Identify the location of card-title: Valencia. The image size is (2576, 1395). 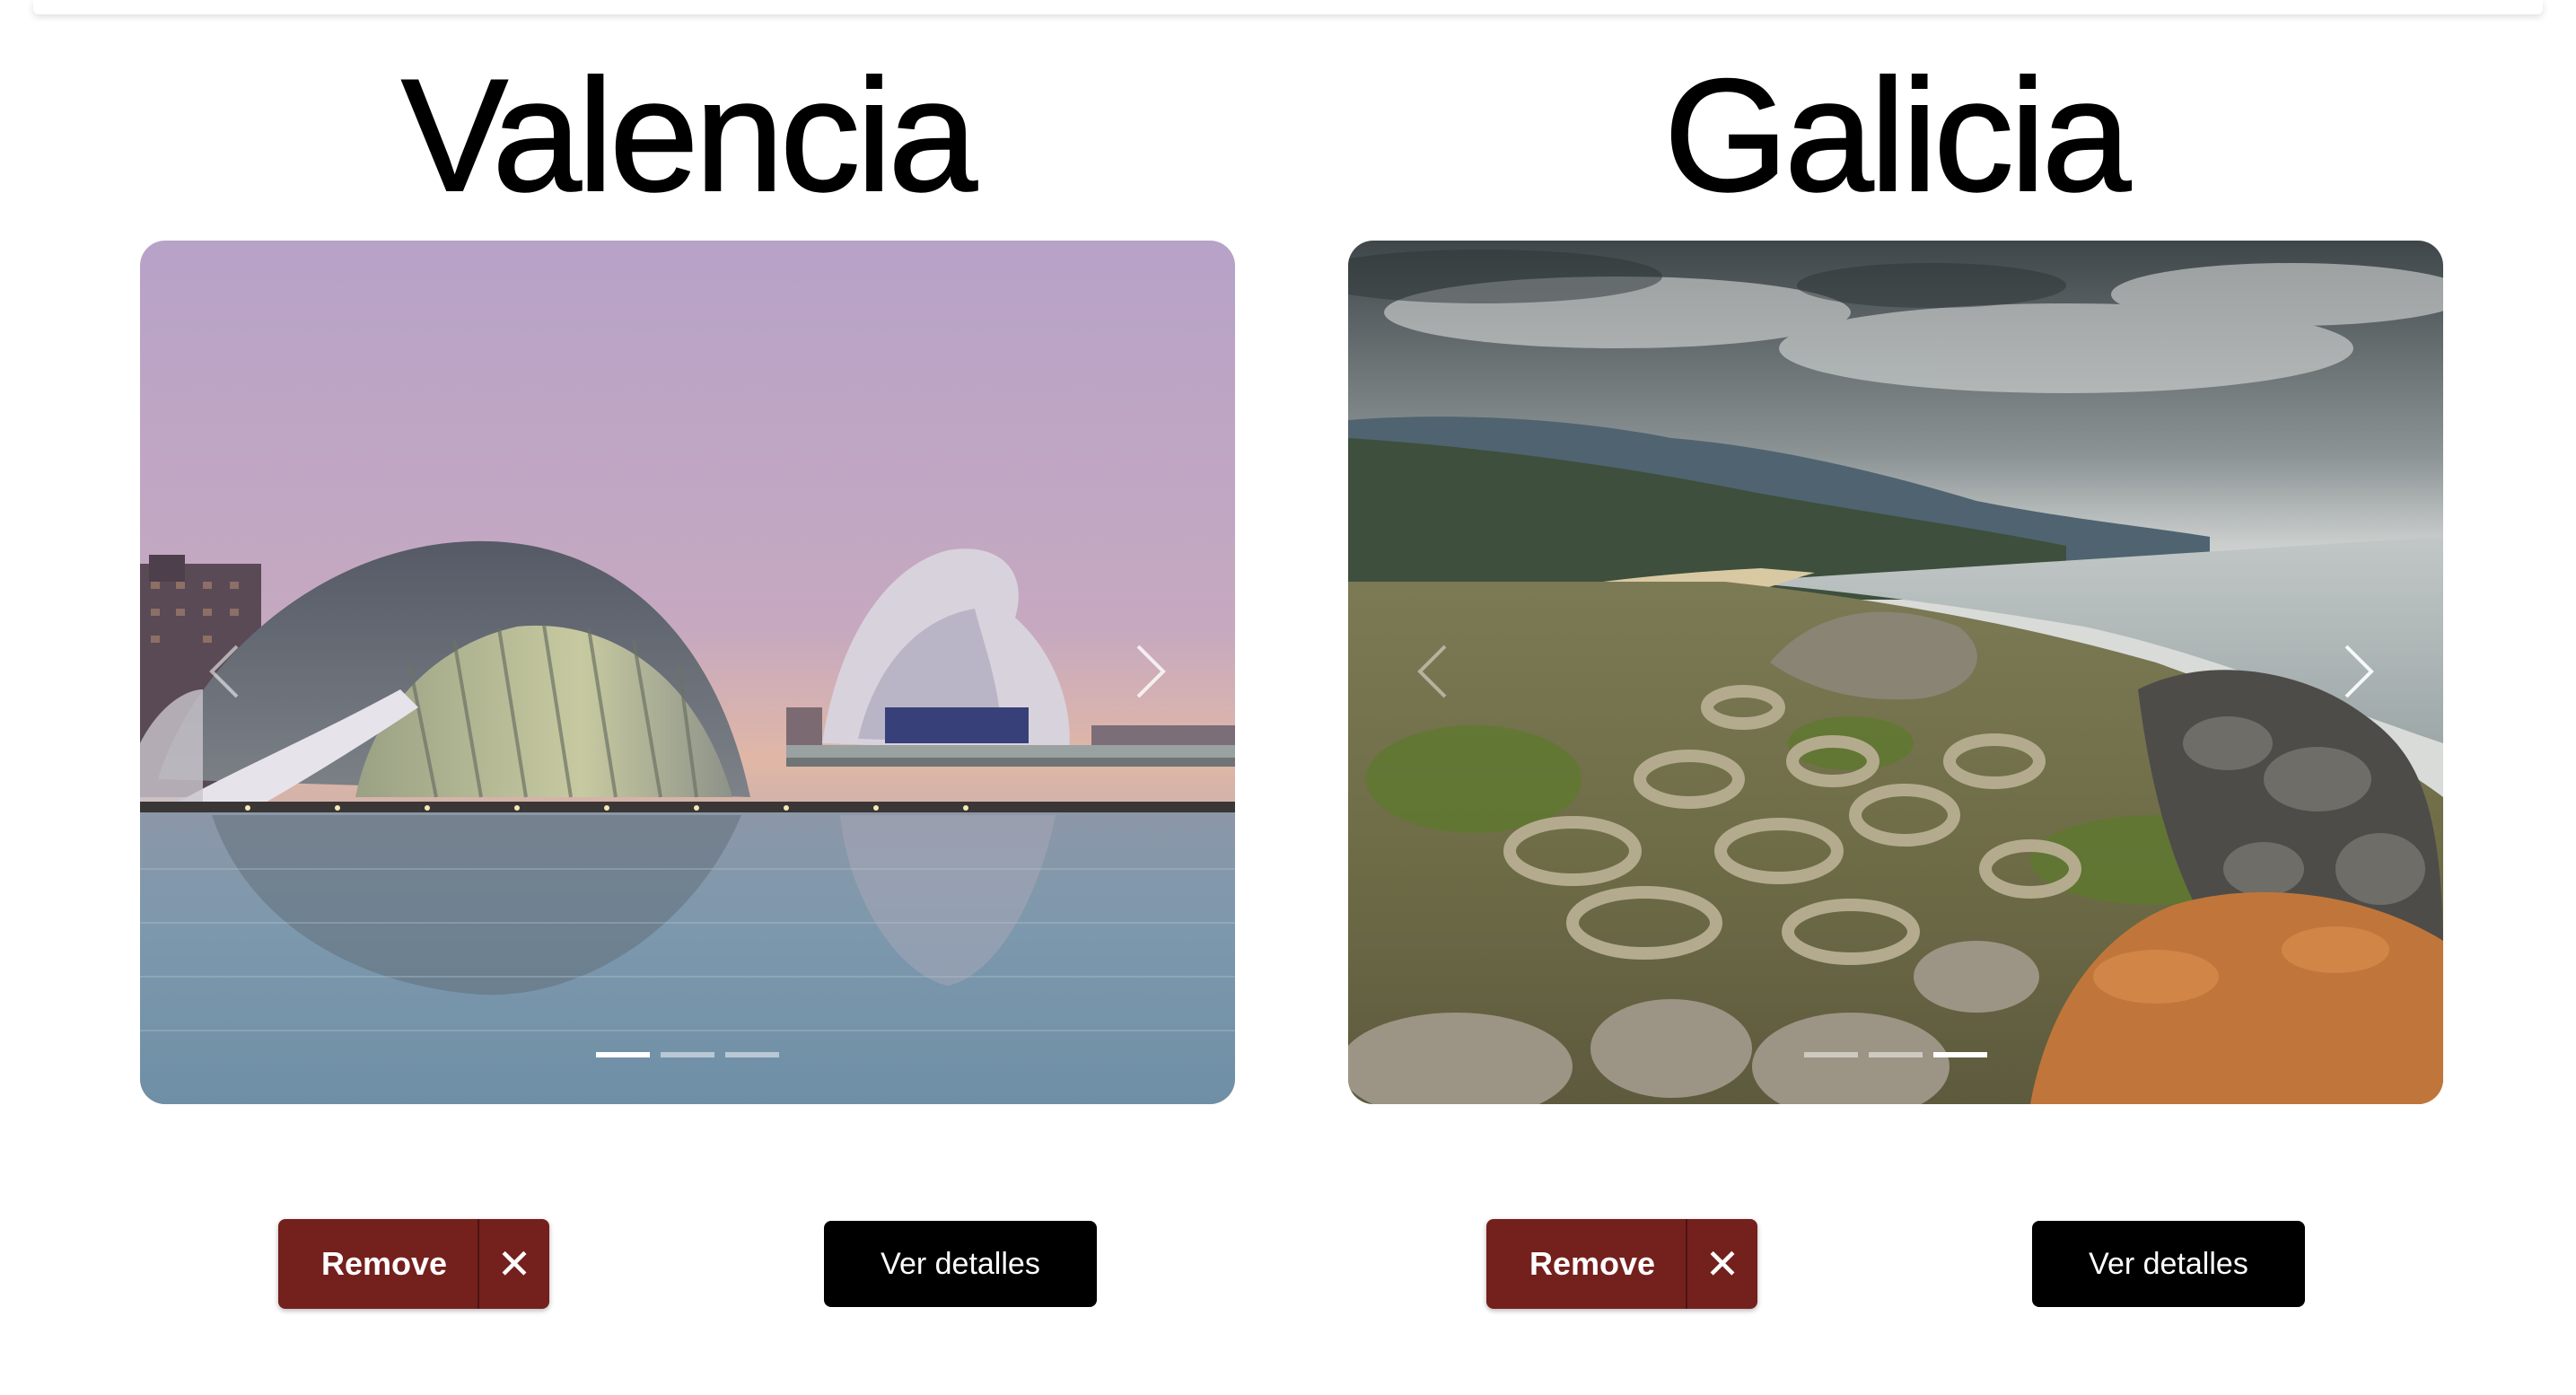
(689, 135).